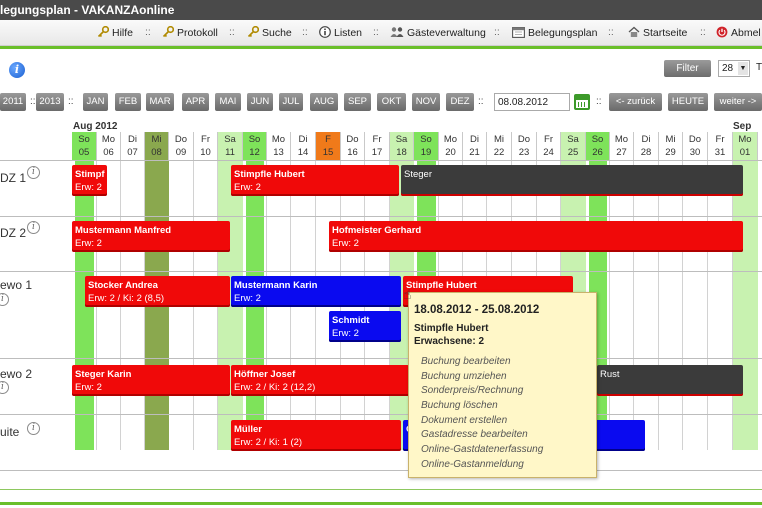 Image resolution: width=762 pixels, height=508 pixels. I want to click on back-button: <- zurück, so click(635, 102).